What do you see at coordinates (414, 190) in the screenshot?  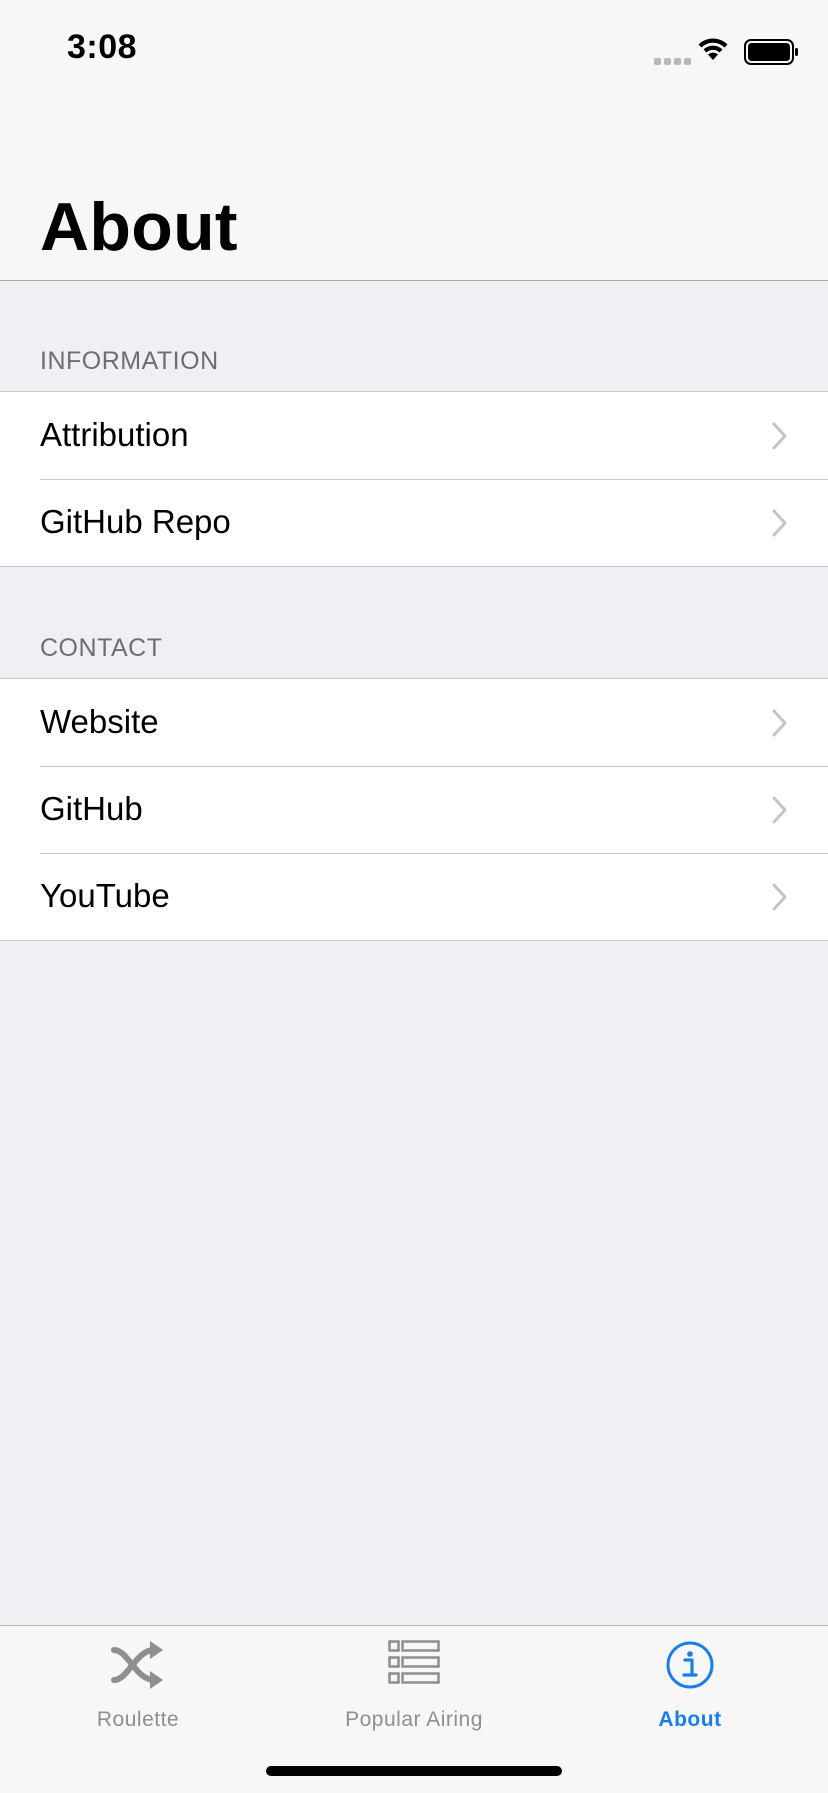 I see `navigation-bar: About` at bounding box center [414, 190].